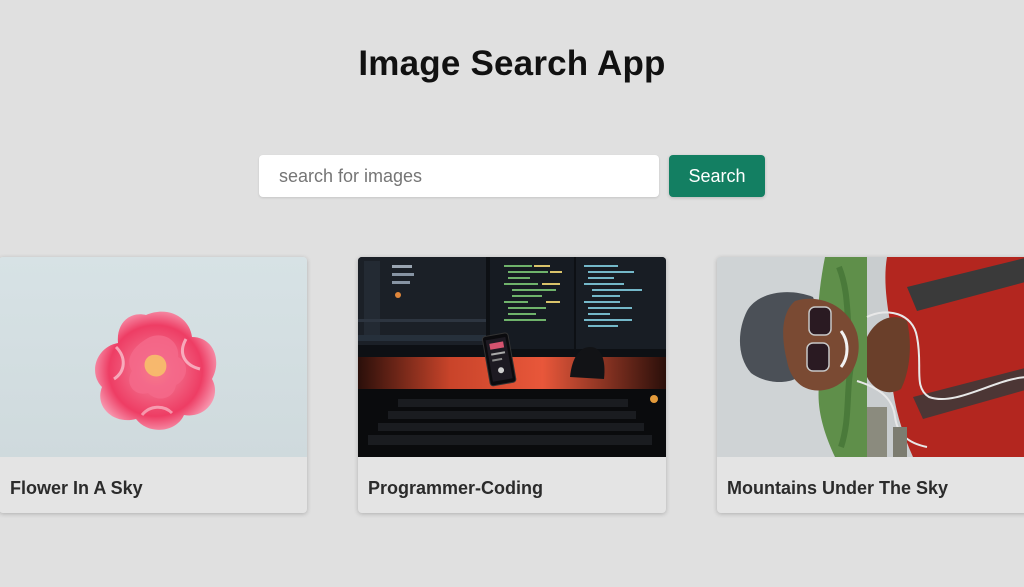  Describe the element at coordinates (512, 63) in the screenshot. I see `page-title: Image Search App` at that location.